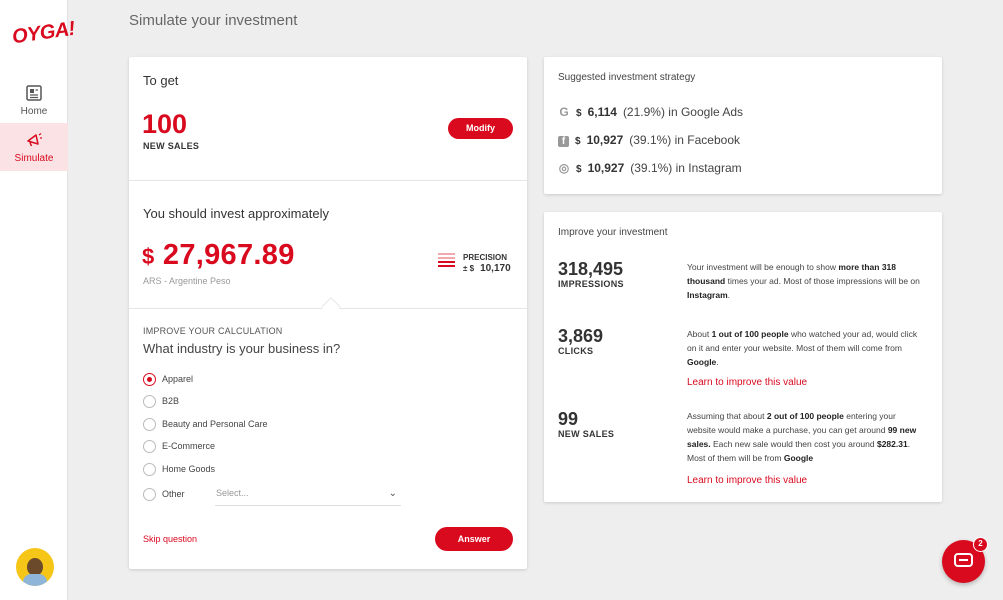 The width and height of the screenshot is (1003, 600). I want to click on sidebar-item-simulate: Simulate, so click(34, 147).